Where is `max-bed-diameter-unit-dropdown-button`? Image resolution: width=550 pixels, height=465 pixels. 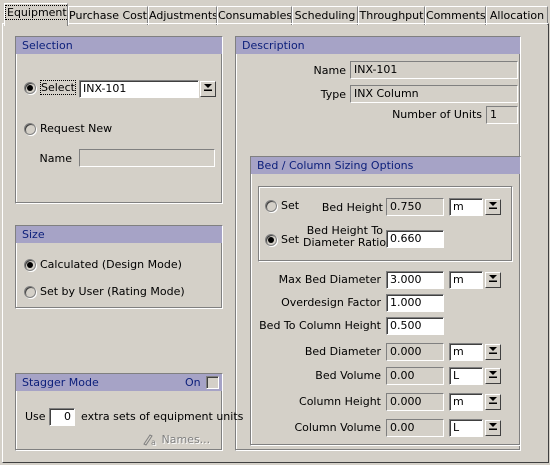 max-bed-diameter-unit-dropdown-button is located at coordinates (493, 280).